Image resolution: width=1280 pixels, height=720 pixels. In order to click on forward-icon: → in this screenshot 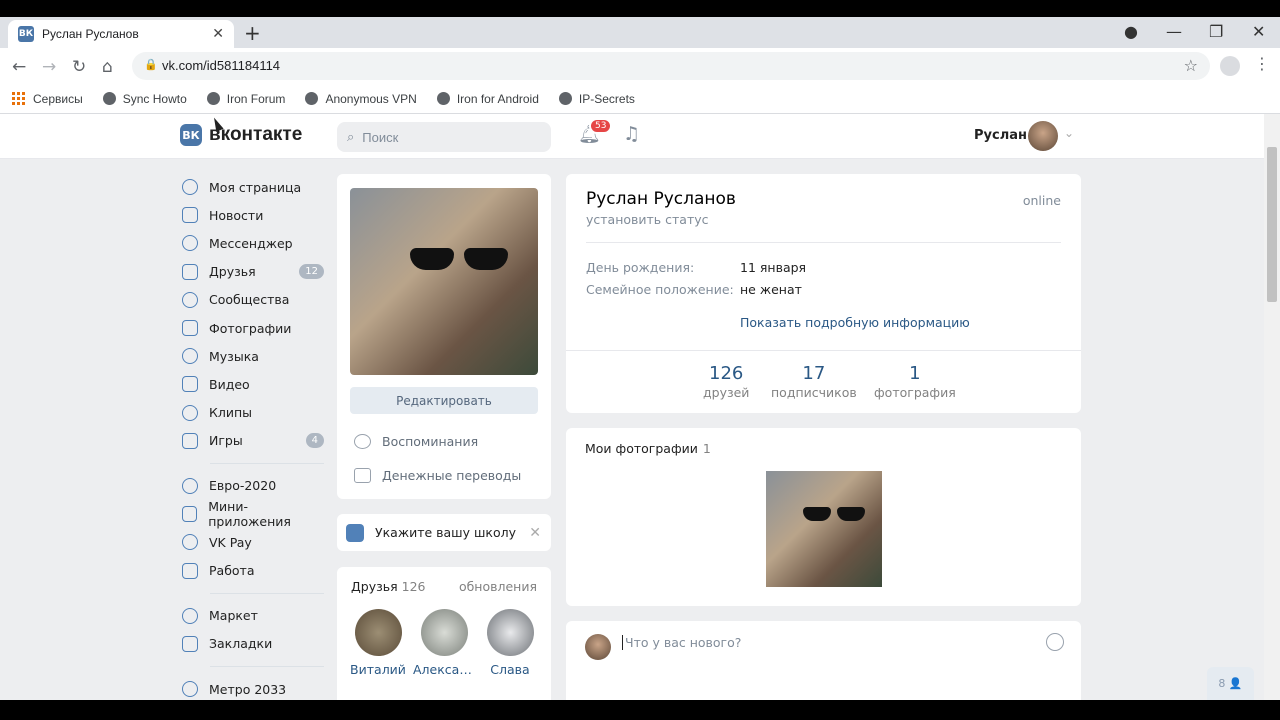, I will do `click(49, 67)`.